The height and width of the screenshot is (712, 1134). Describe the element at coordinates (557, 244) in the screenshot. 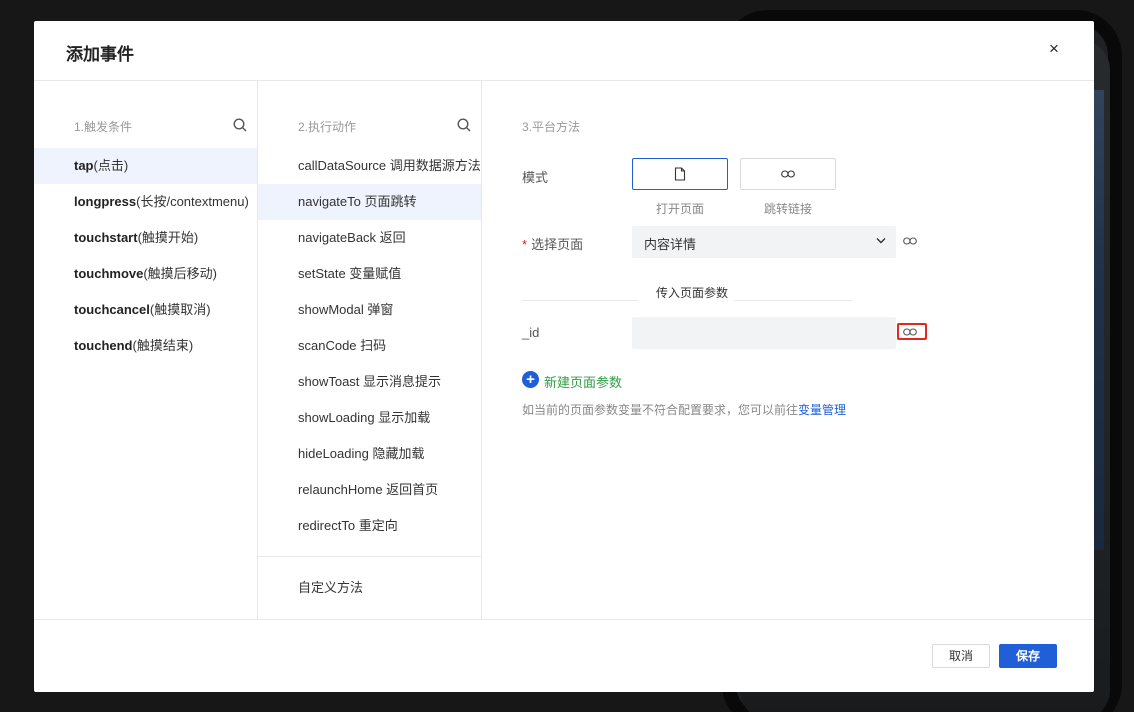

I see `select-page-label-text: 选择页面` at that location.